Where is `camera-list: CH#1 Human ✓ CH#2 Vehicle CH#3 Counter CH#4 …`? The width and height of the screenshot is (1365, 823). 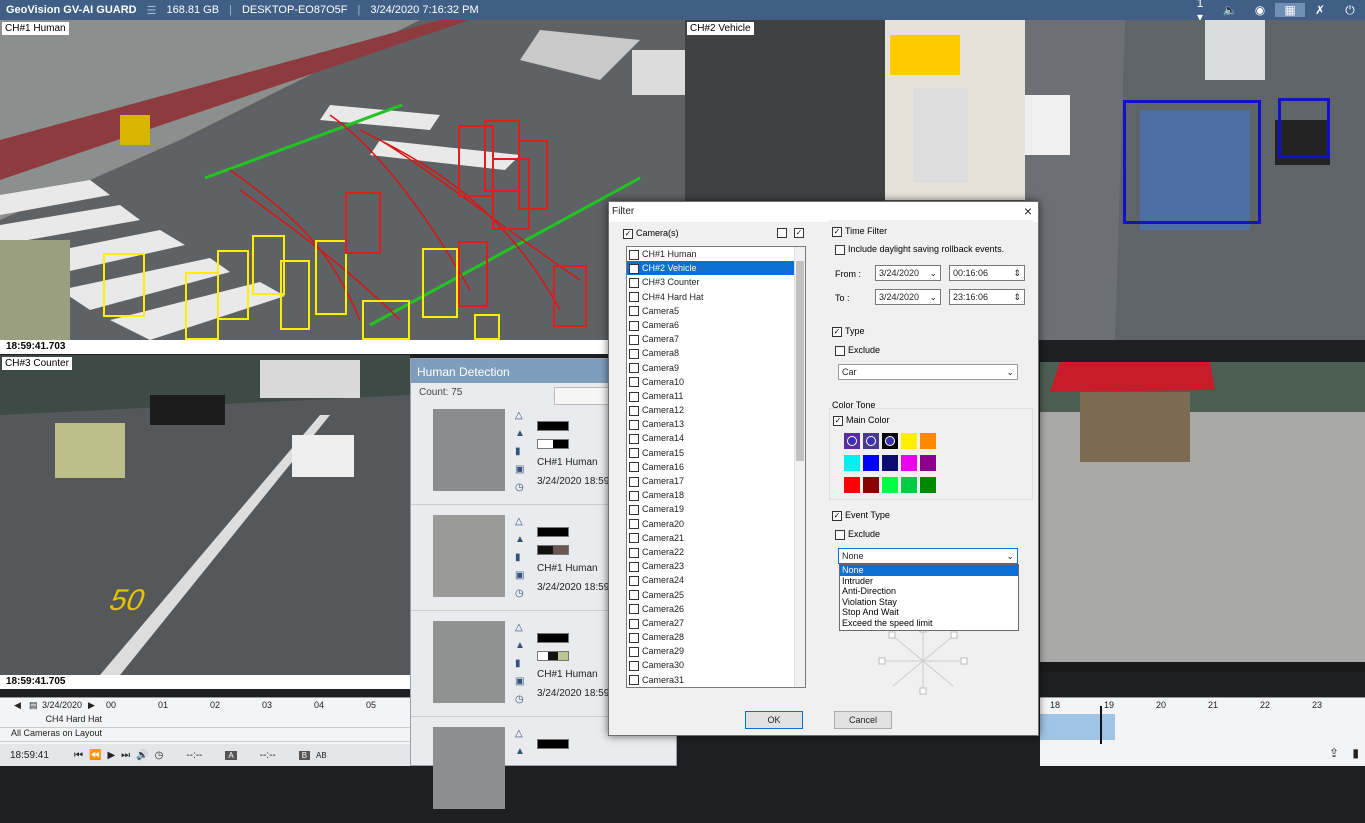 camera-list: CH#1 Human ✓ CH#2 Vehicle CH#3 Counter CH#4 … is located at coordinates (716, 467).